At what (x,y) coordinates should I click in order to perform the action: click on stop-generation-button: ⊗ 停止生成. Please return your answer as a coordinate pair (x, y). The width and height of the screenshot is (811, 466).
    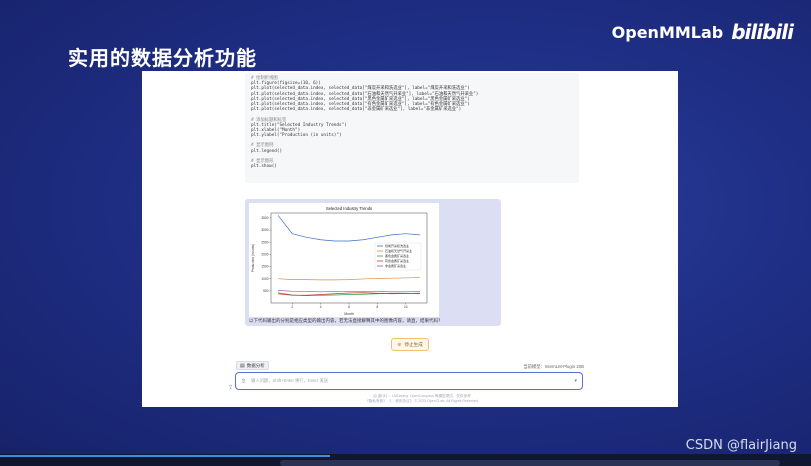
    Looking at the image, I should click on (410, 344).